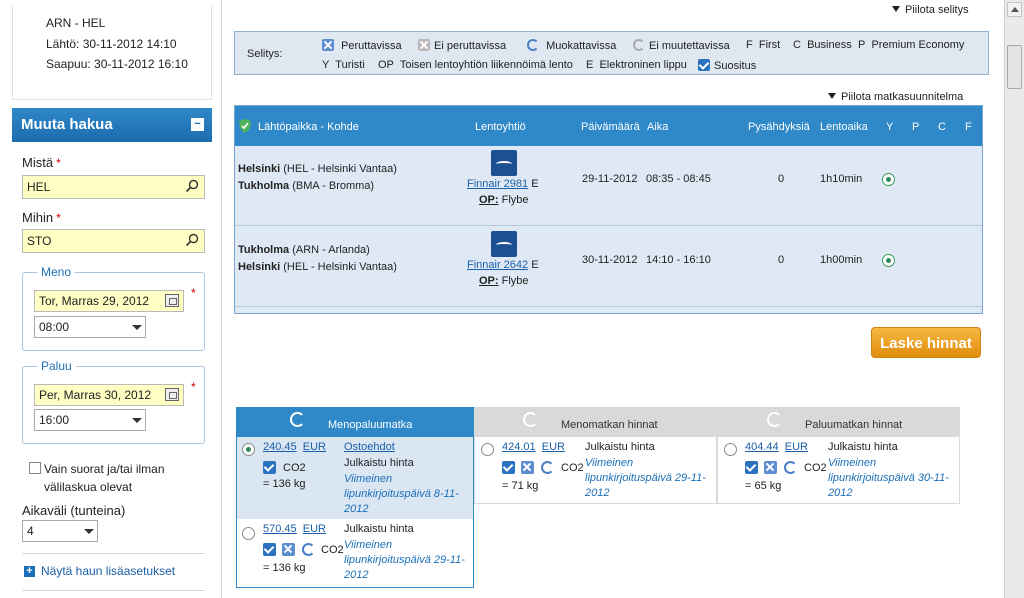  I want to click on co2-label: CO2, so click(815, 468).